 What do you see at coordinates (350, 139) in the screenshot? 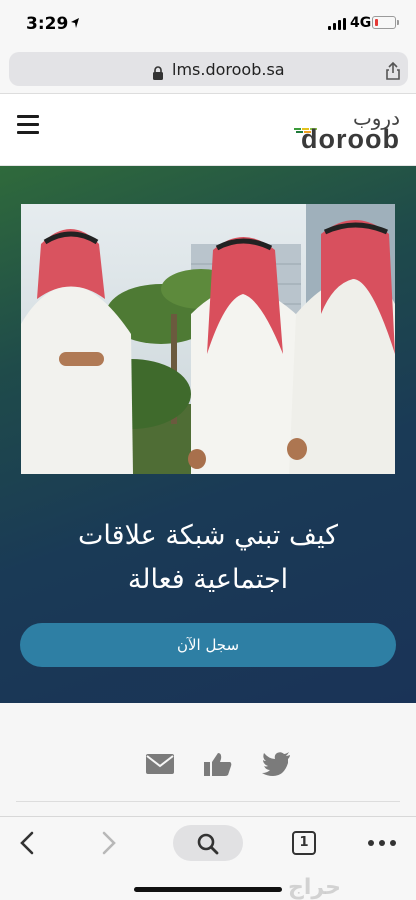
I see `logo-latin-text: doroob` at bounding box center [350, 139].